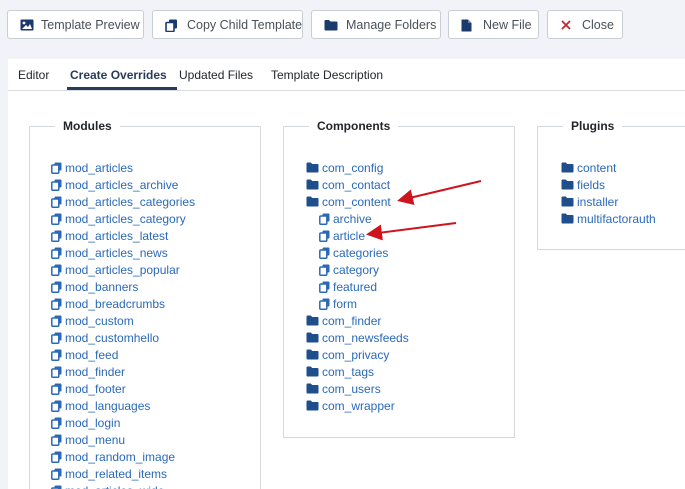 The image size is (685, 489). Describe the element at coordinates (94, 286) in the screenshot. I see `module-item: mod_banners` at that location.